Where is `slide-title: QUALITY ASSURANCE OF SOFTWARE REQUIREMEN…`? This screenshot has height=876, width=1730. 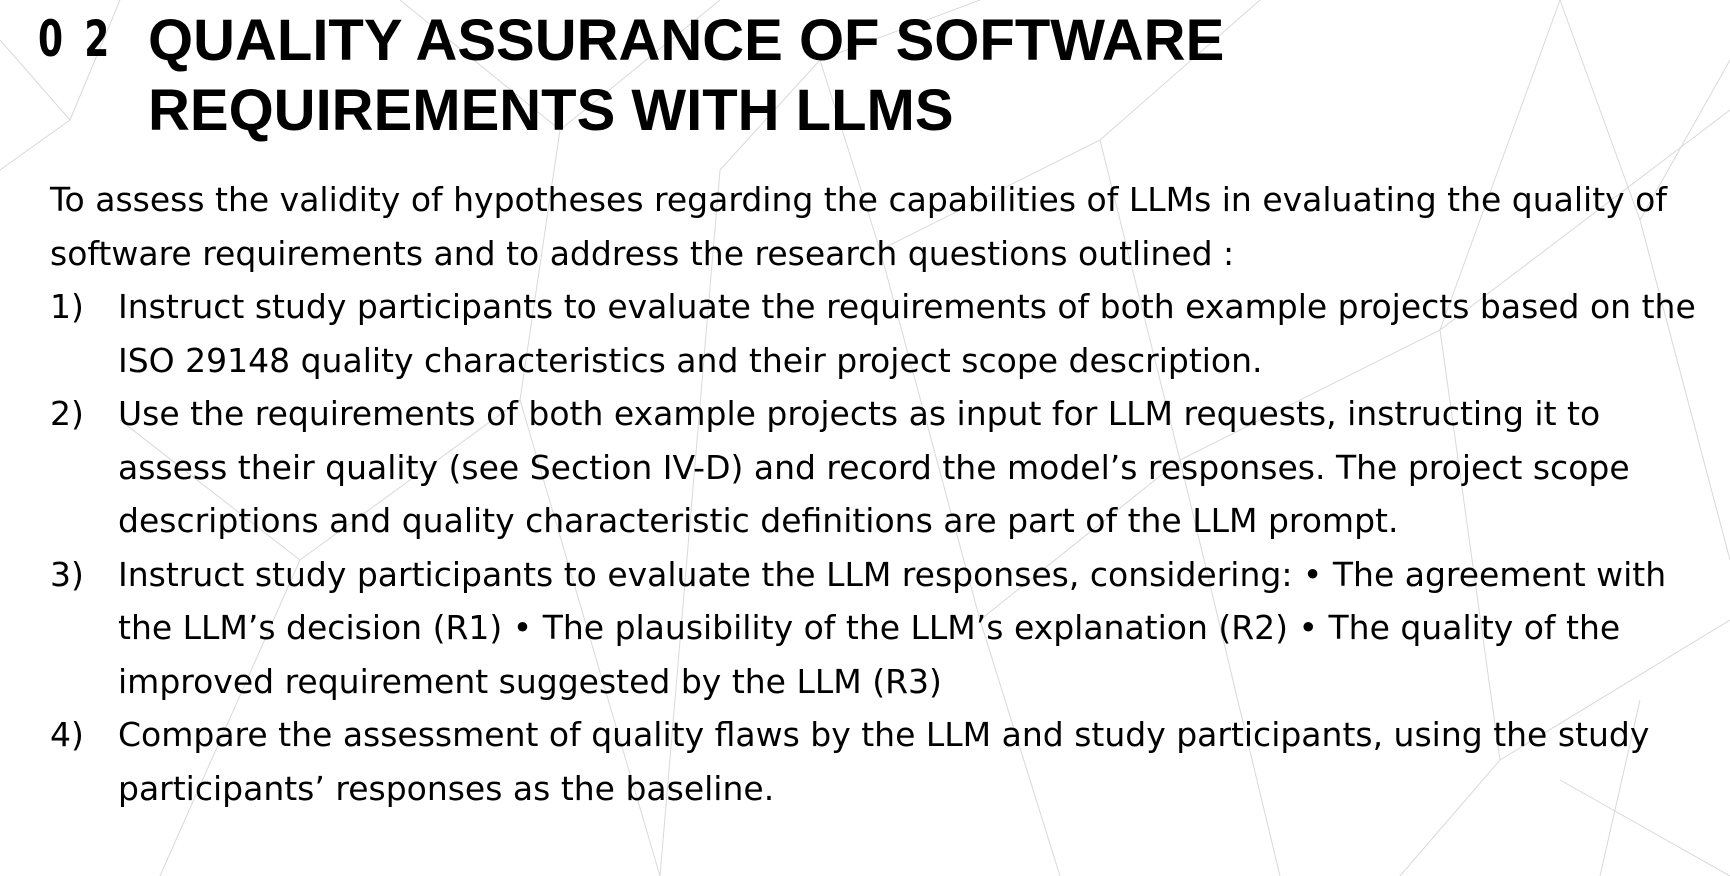
slide-title: QUALITY ASSURANCE OF SOFTWARE REQUIREMEN… is located at coordinates (686, 75).